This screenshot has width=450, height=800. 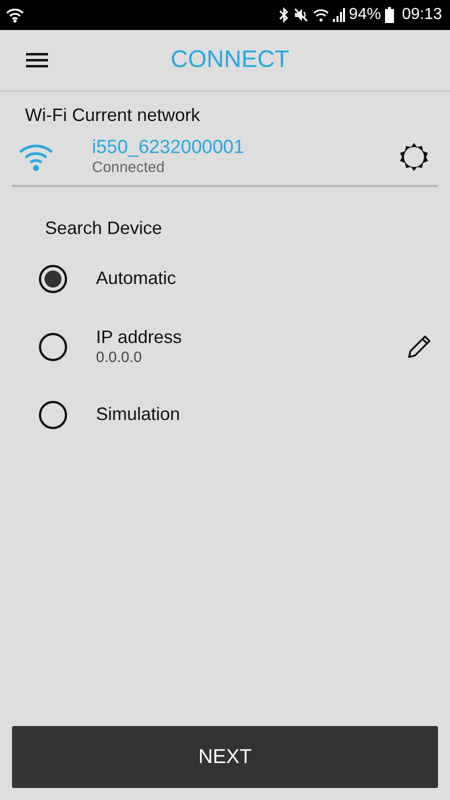 I want to click on option-row: Automatic, so click(x=225, y=279).